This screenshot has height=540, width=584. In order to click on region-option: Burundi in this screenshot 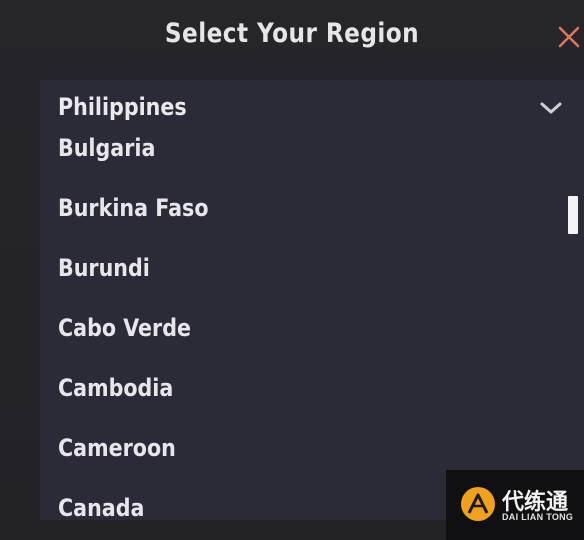, I will do `click(247, 274)`.